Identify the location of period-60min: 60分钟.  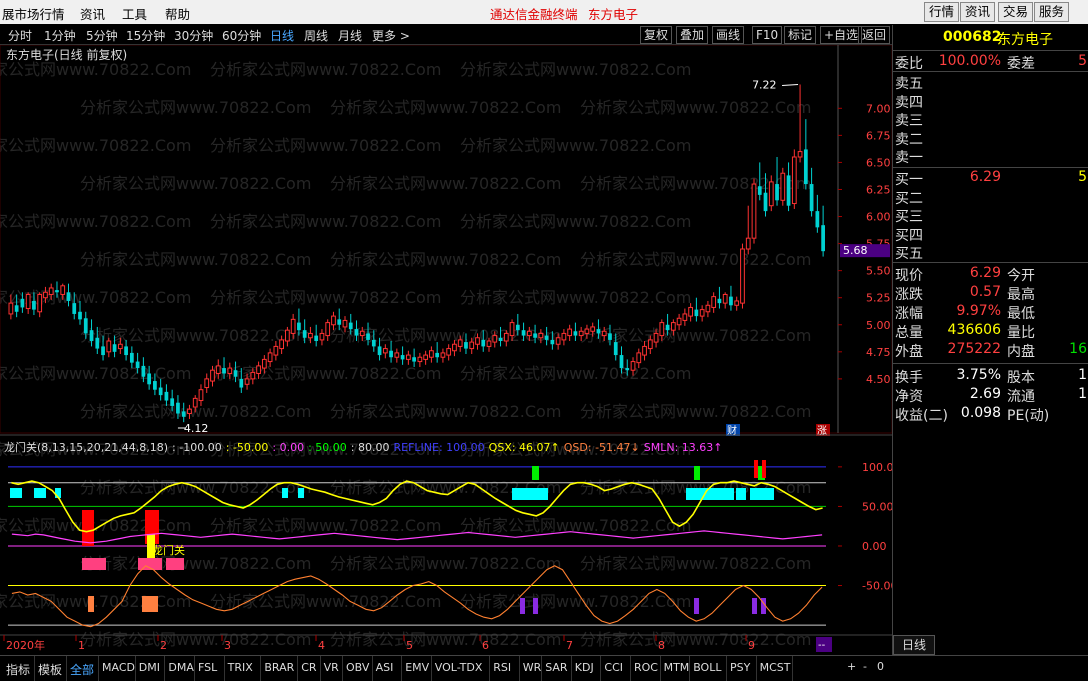
(241, 35).